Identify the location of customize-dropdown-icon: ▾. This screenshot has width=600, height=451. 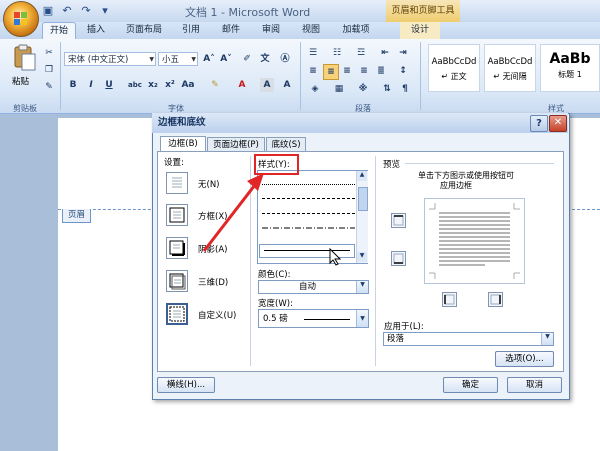
(105, 11).